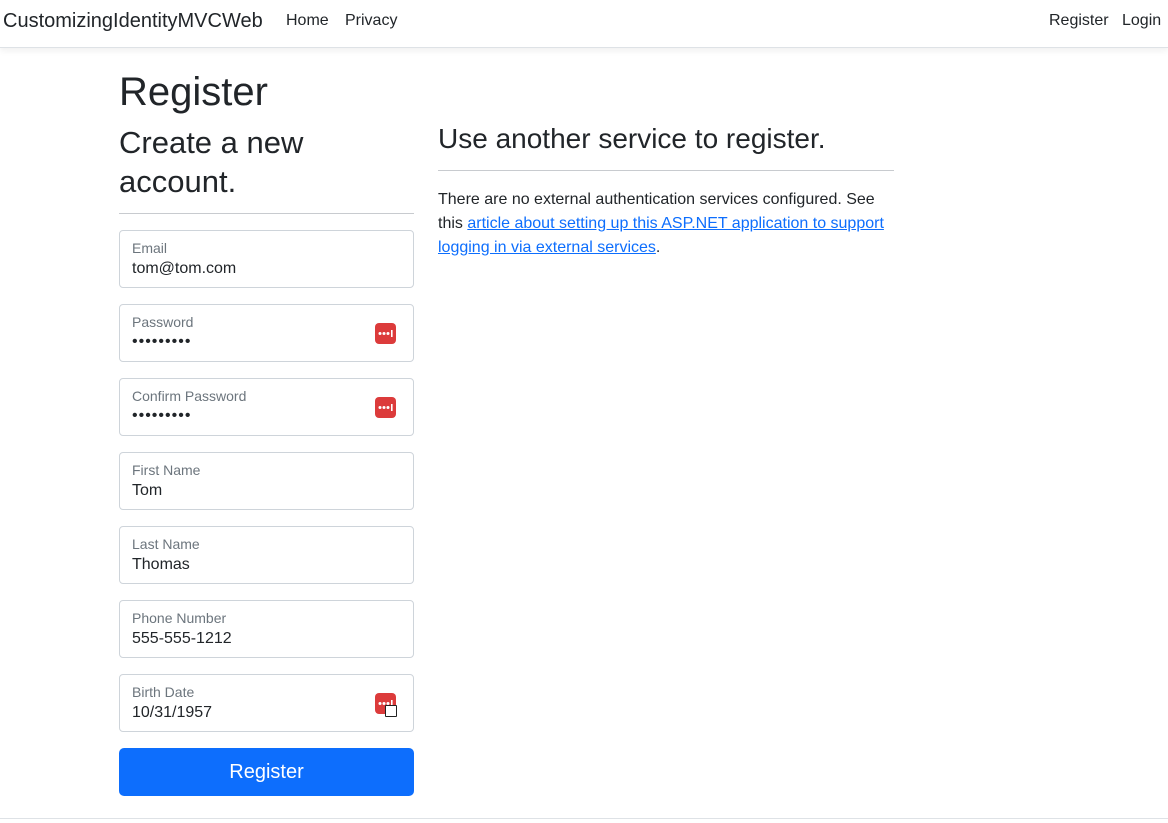 The width and height of the screenshot is (1168, 823). What do you see at coordinates (371, 21) in the screenshot?
I see `nav-privacy-link: Privacy` at bounding box center [371, 21].